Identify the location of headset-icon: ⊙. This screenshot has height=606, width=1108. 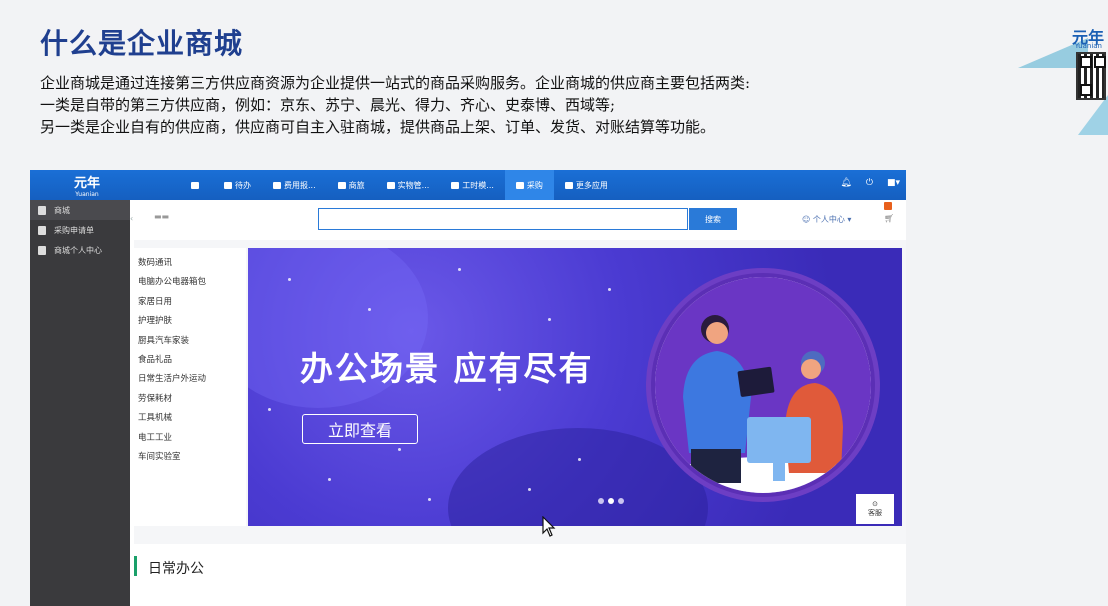
(875, 504).